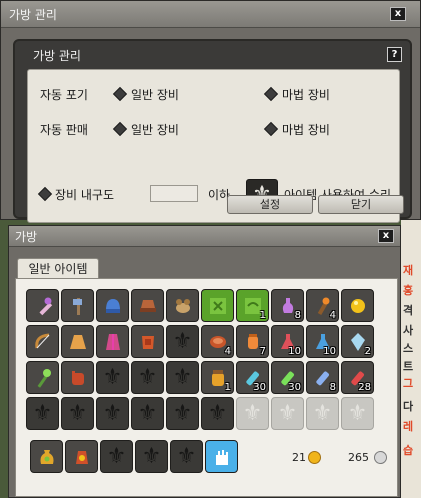 The image size is (421, 498). What do you see at coordinates (294, 351) in the screenshot?
I see `item-quantity: 10` at bounding box center [294, 351].